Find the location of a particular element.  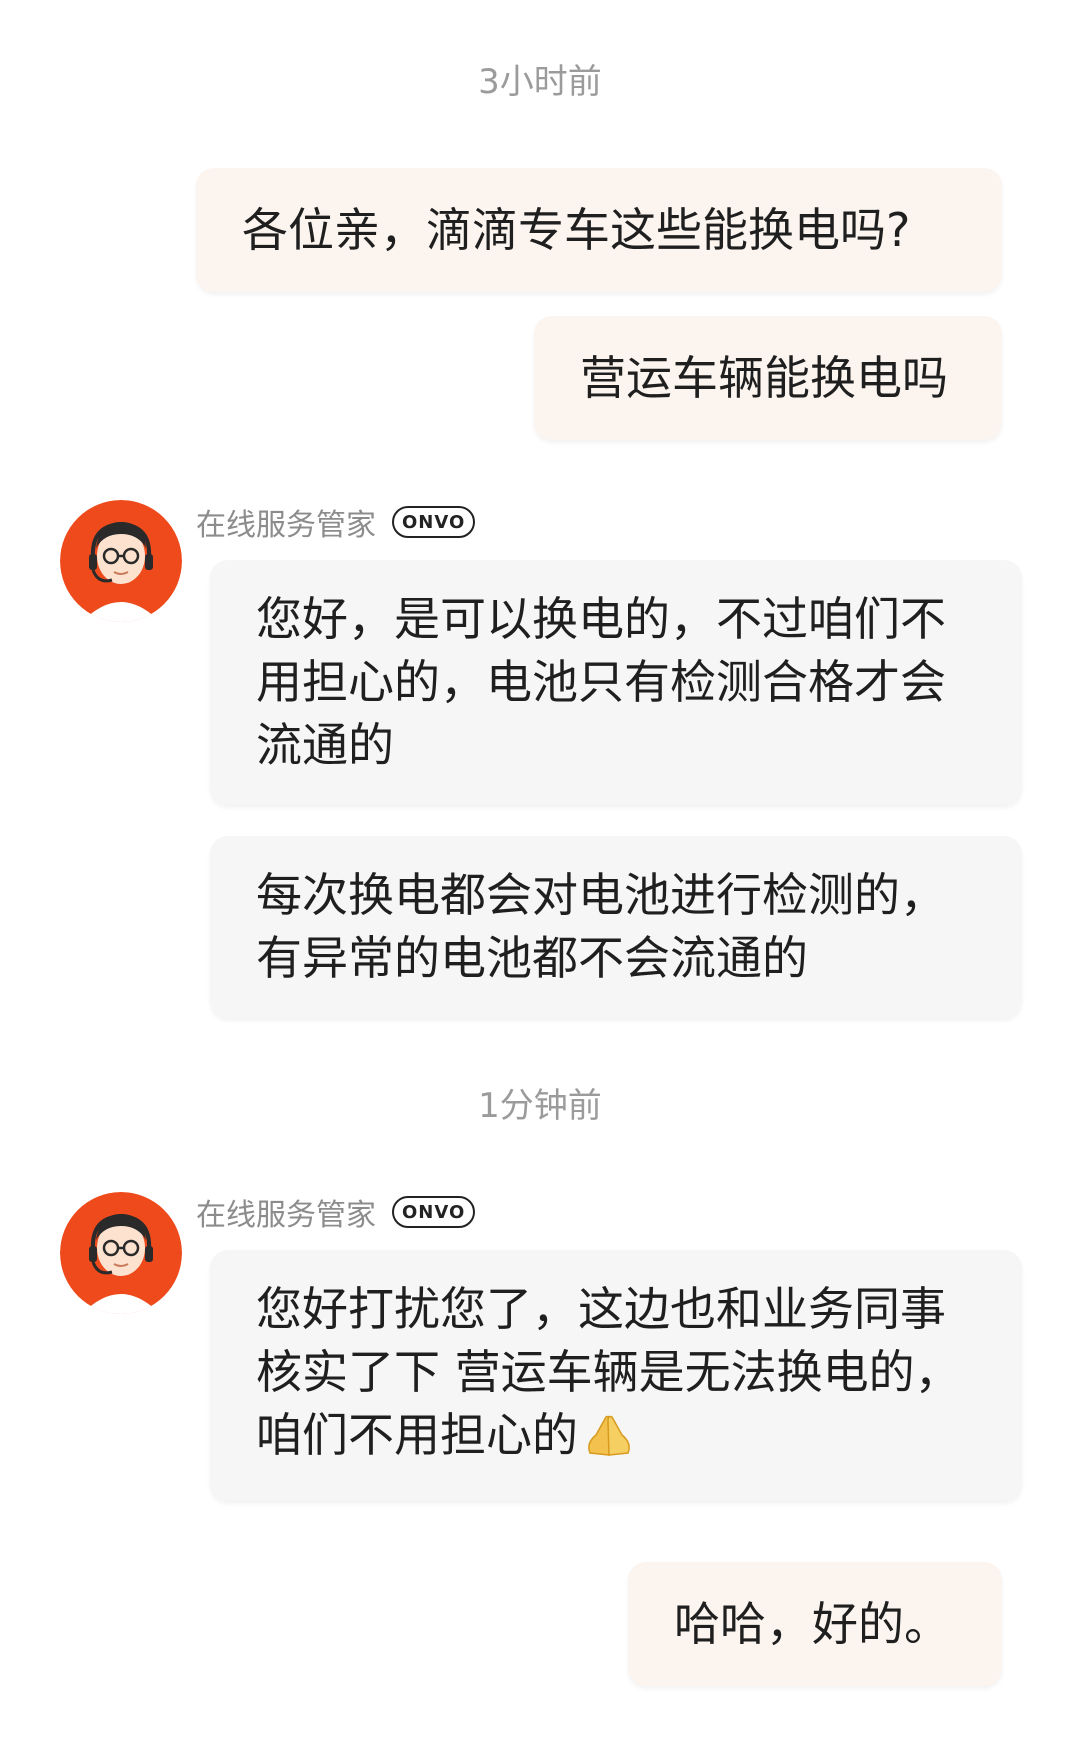

message-text: 哈哈，好的。 is located at coordinates (812, 1623).